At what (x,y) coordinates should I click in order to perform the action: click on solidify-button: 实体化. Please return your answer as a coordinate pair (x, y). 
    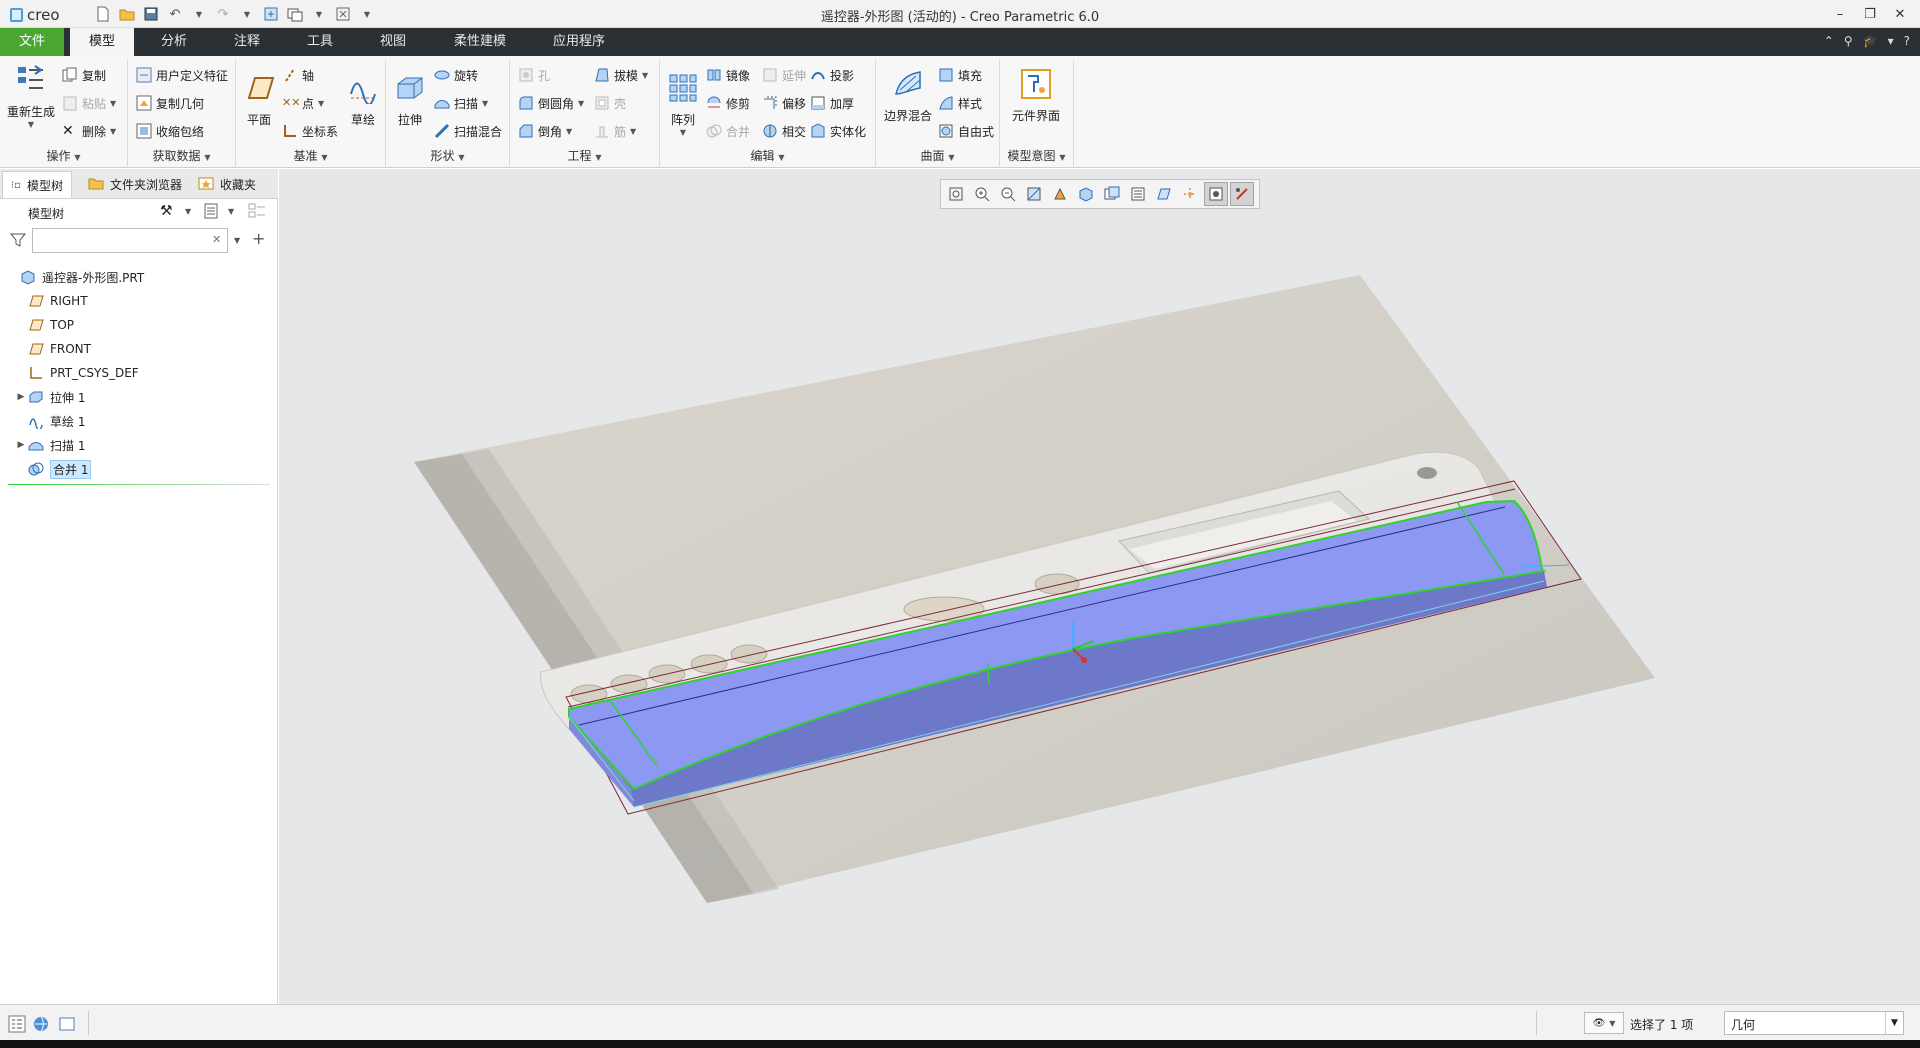
    Looking at the image, I should click on (838, 131).